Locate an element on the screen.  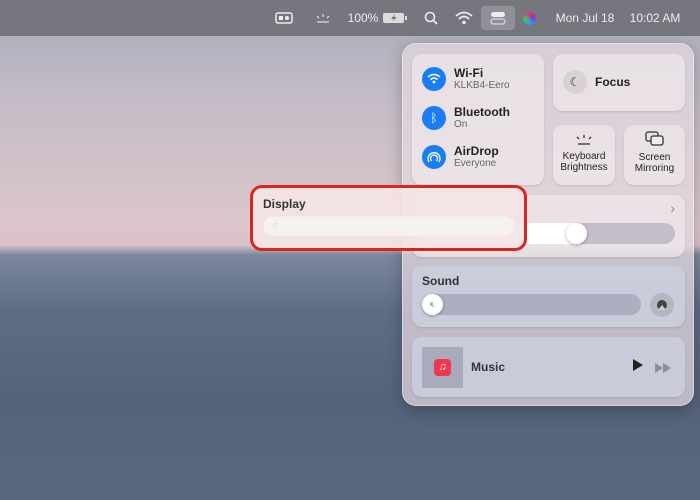
keyboard-label-1: Keyboard is located at coordinates (584, 156).